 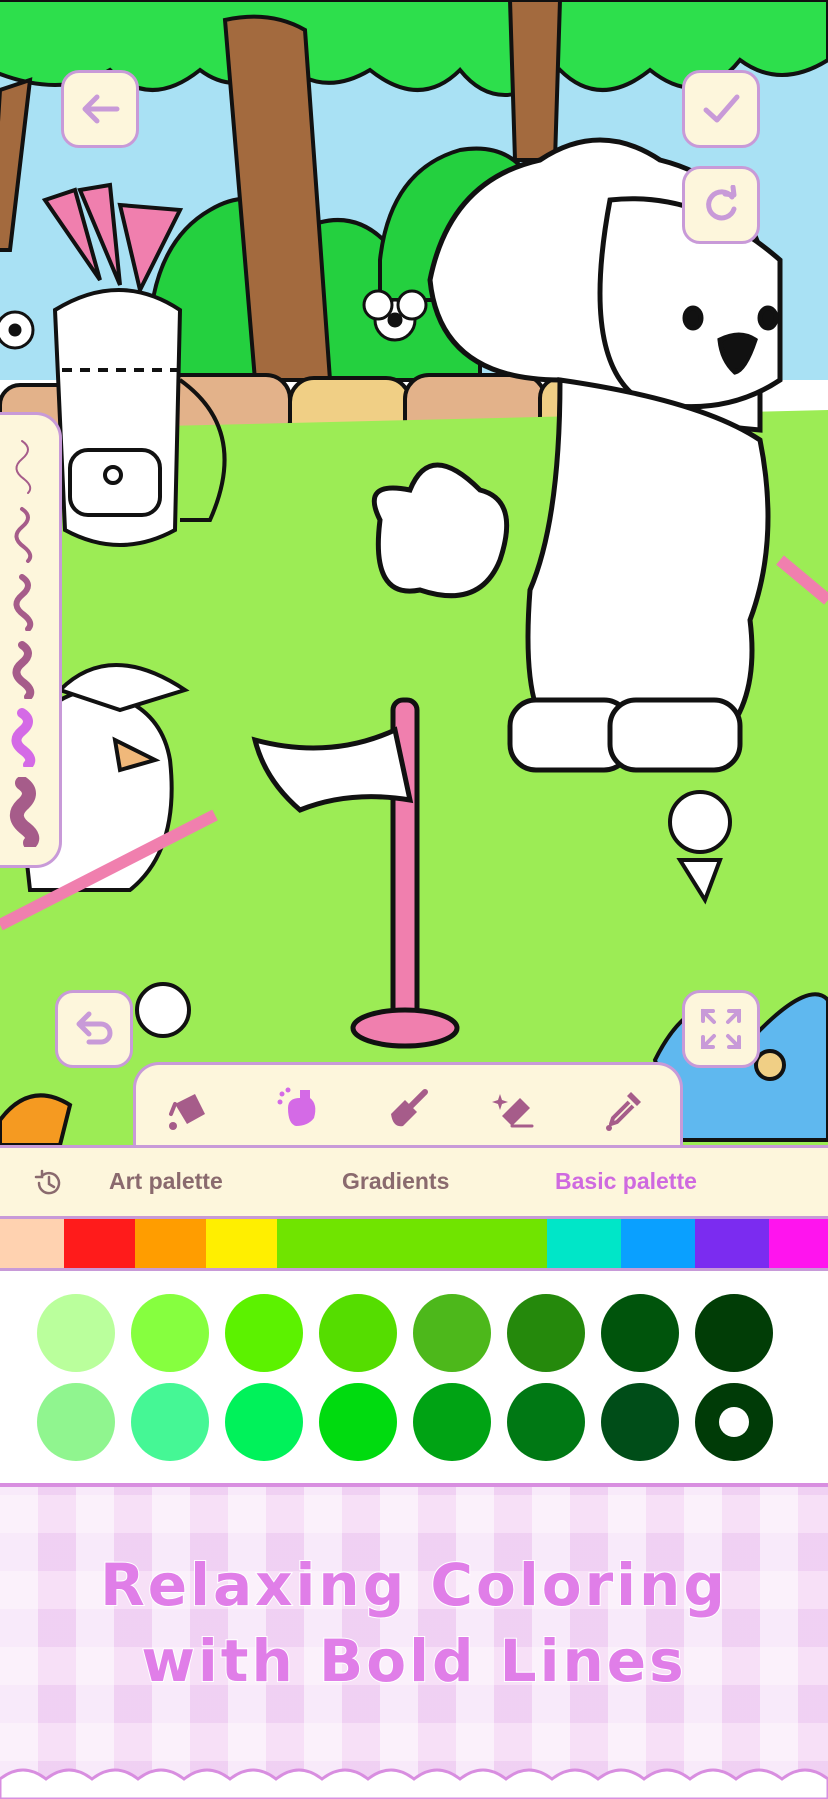 I want to click on refresh-icon, so click(x=721, y=203).